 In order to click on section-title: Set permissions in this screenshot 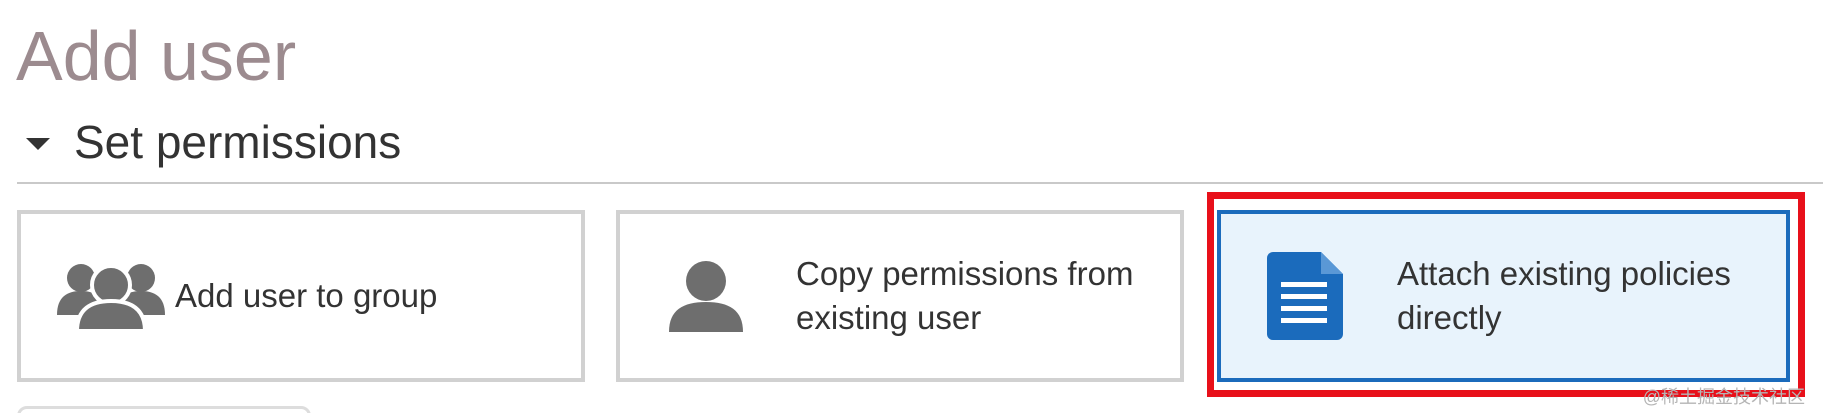, I will do `click(238, 142)`.